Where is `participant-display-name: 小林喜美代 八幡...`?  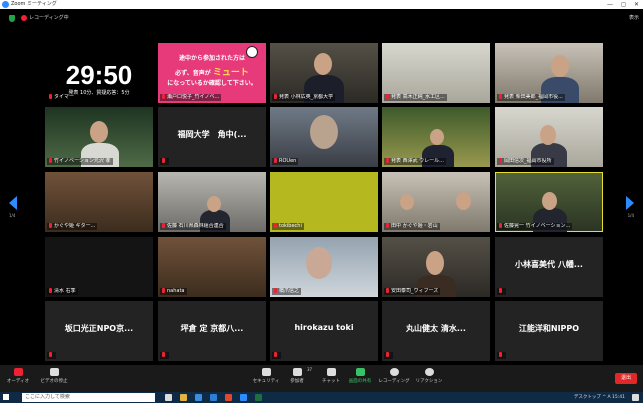
participant-display-name: 小林喜美代 八幡... is located at coordinates (549, 264).